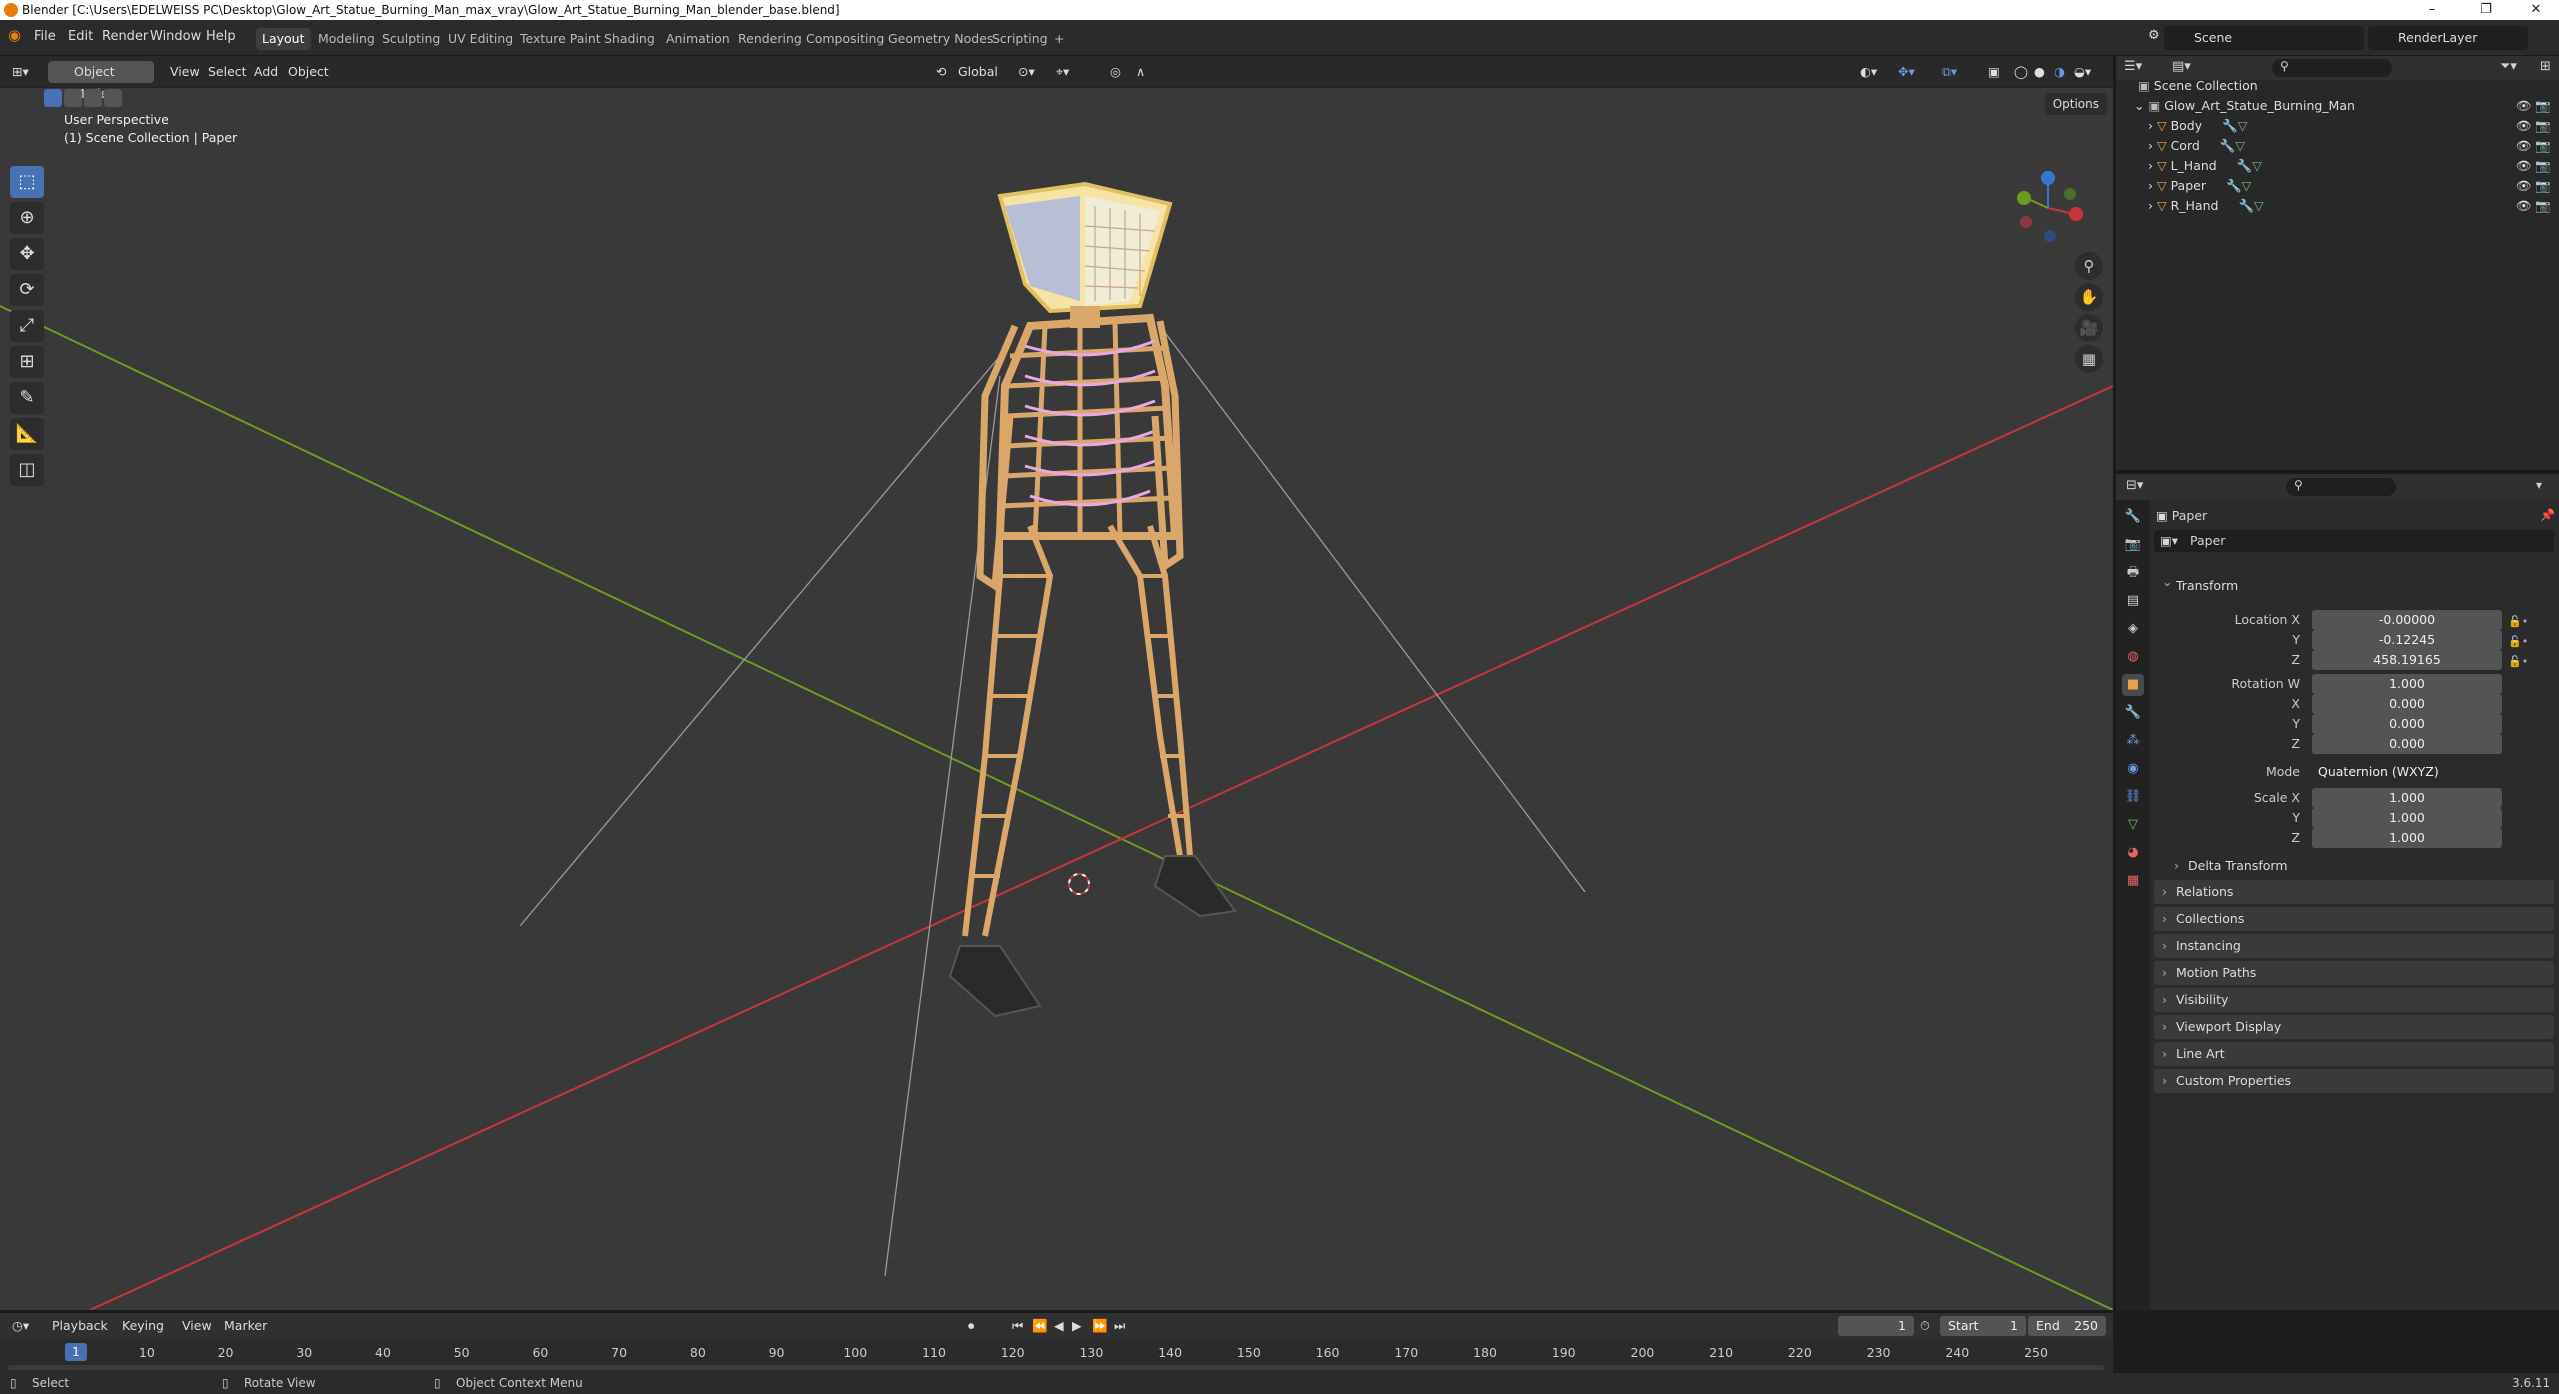  What do you see at coordinates (2337, 86) in the screenshot?
I see `outliner-scene-collection: ▣ Scene Collection` at bounding box center [2337, 86].